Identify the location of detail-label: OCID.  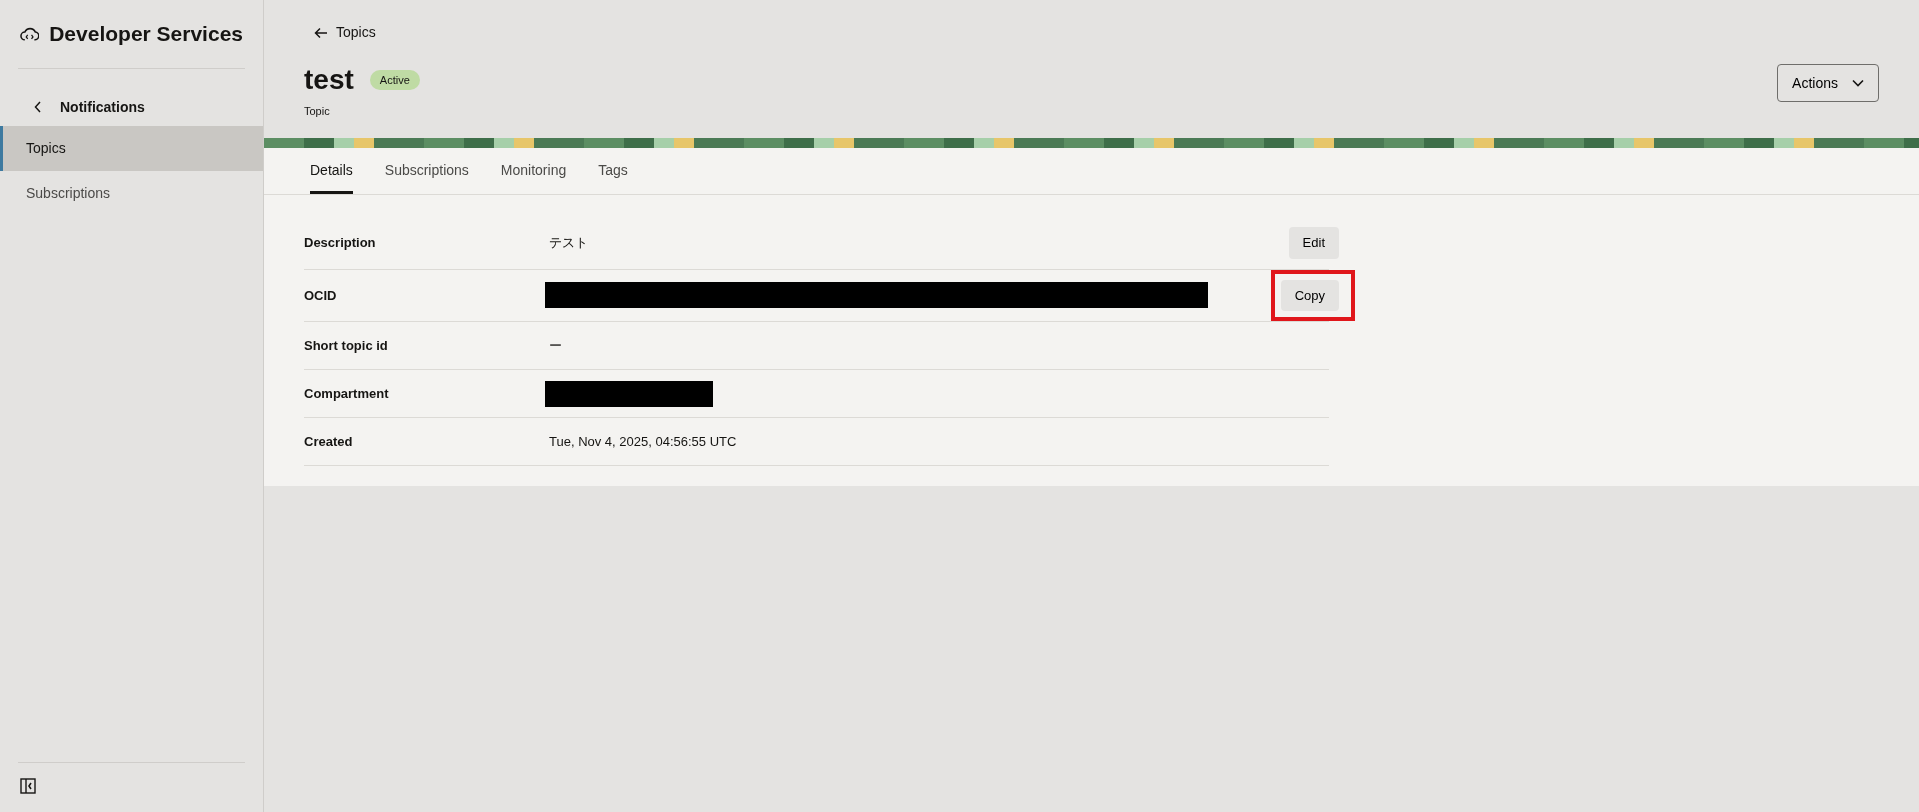
(321, 295).